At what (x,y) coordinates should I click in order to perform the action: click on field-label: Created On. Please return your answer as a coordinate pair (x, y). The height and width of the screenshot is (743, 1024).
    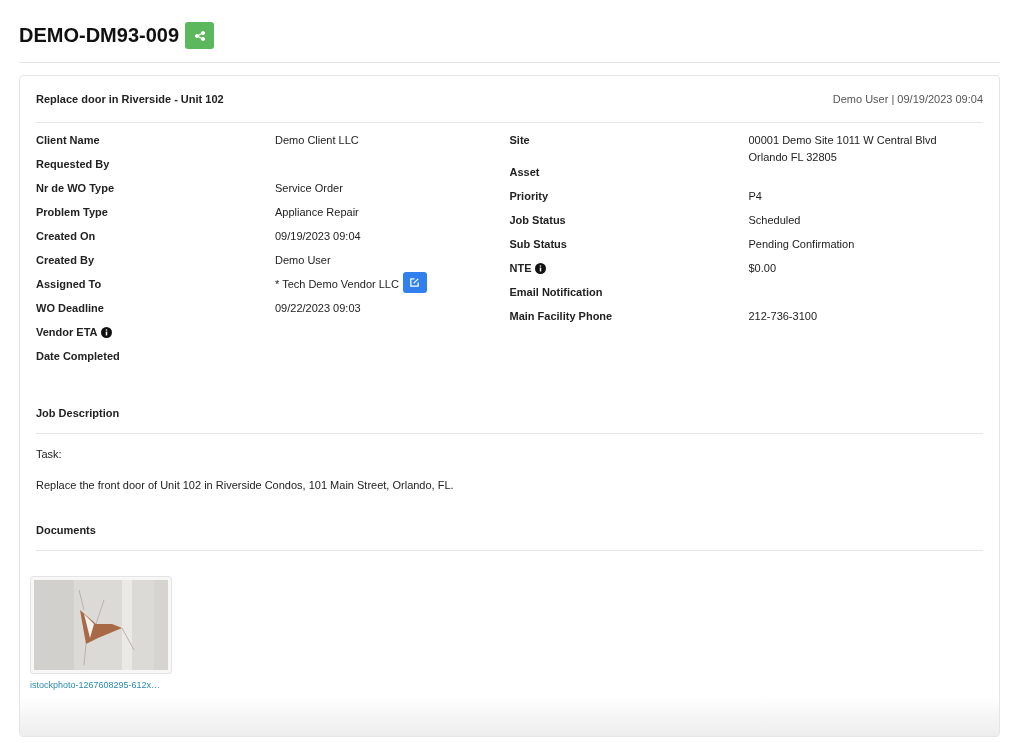
    Looking at the image, I should click on (66, 236).